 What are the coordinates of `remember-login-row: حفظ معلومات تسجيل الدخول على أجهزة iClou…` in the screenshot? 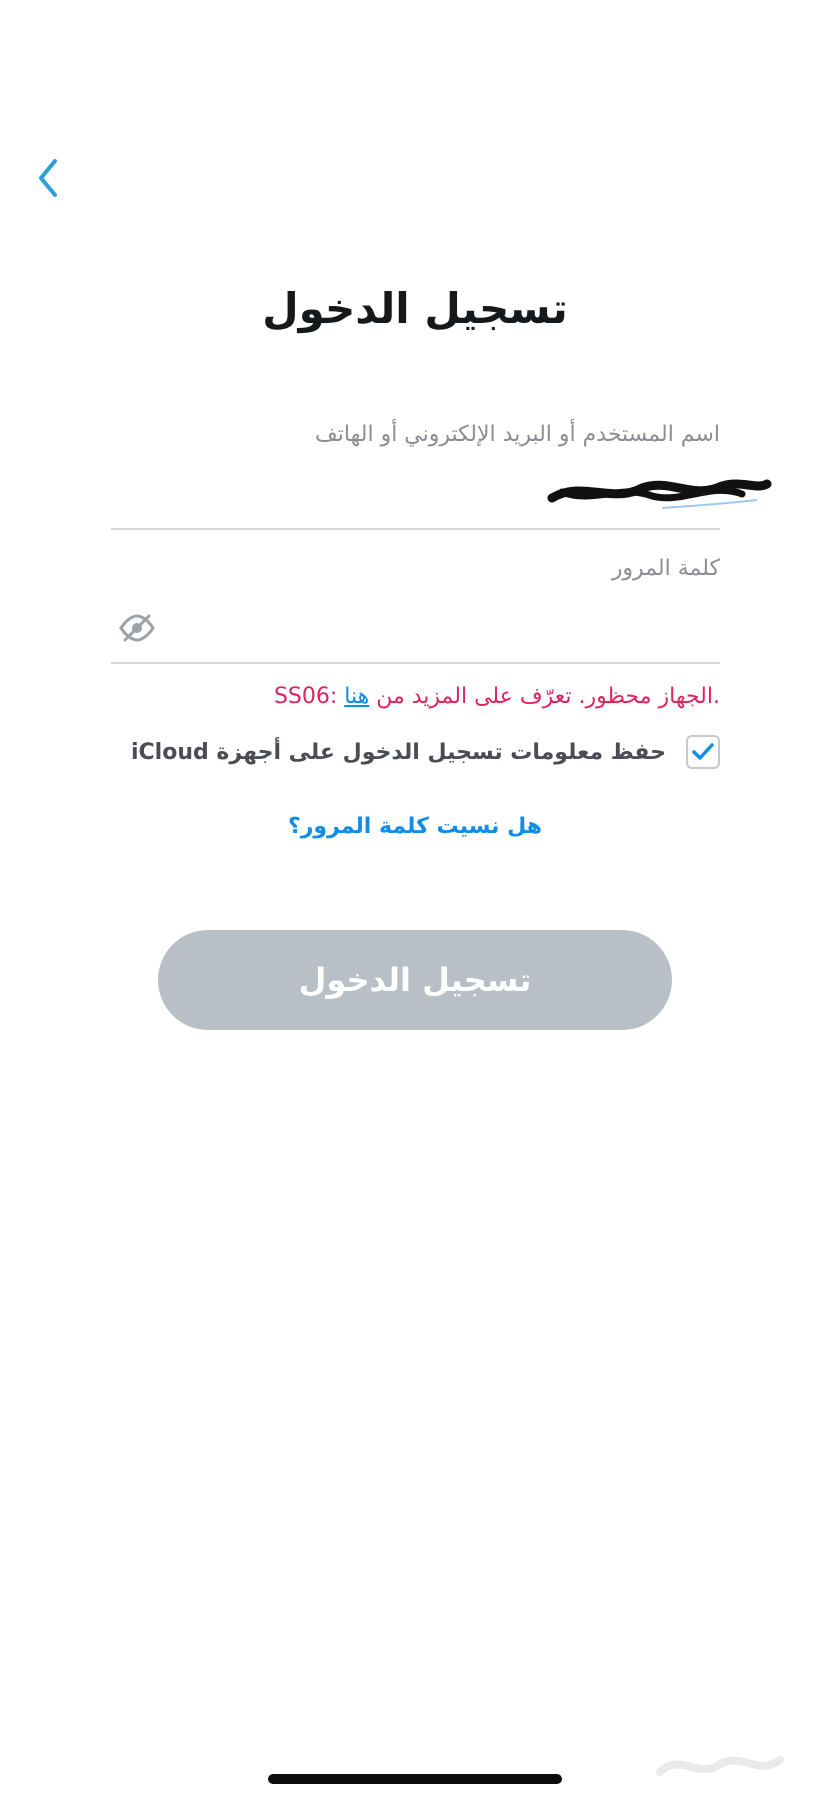 It's located at (425, 752).